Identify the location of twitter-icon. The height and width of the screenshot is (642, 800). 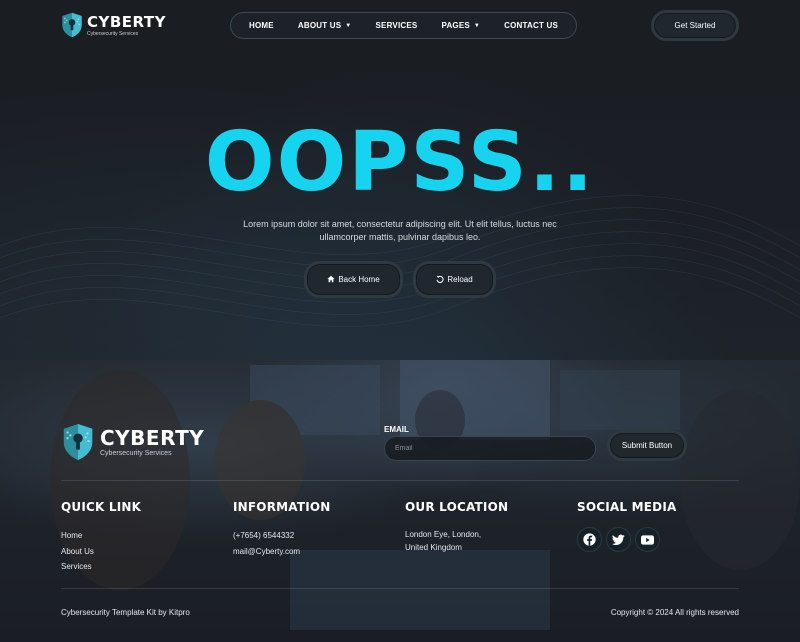
(618, 539).